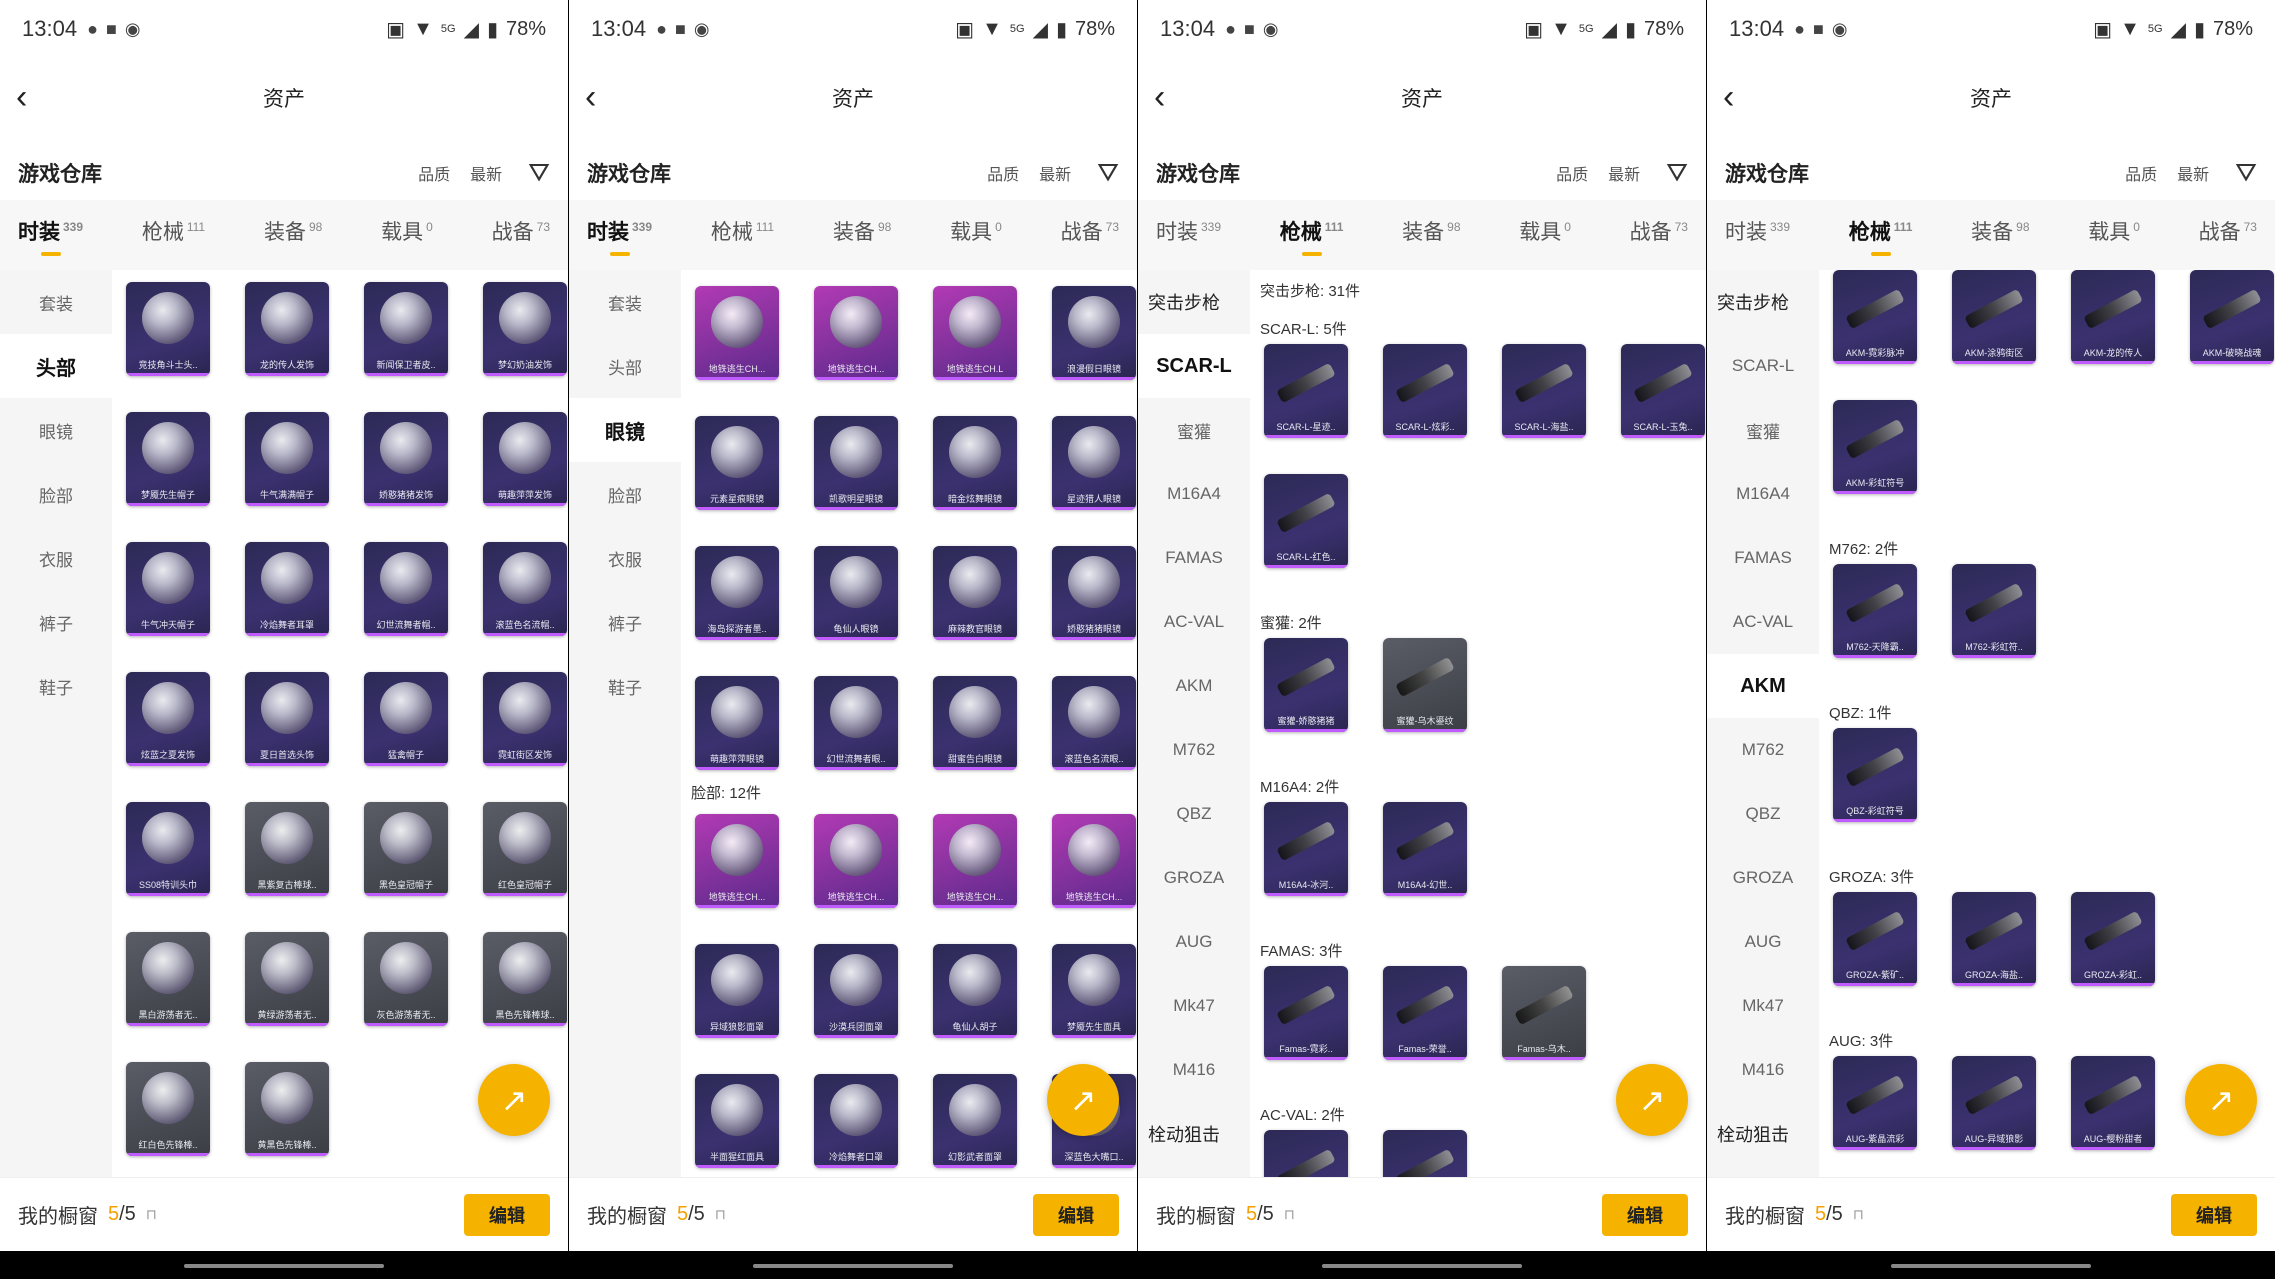 Image resolution: width=2275 pixels, height=1279 pixels. What do you see at coordinates (1194, 494) in the screenshot?
I see `sidebar-weapon-item: M16A4` at bounding box center [1194, 494].